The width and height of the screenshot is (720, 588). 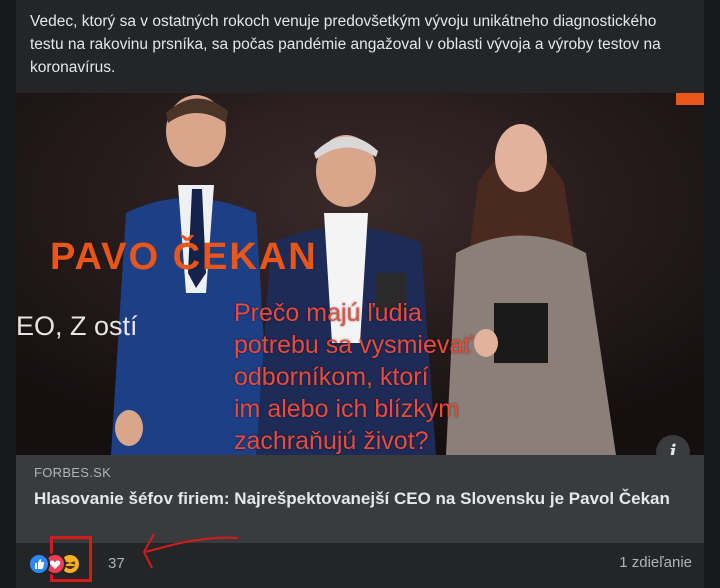 What do you see at coordinates (77, 326) in the screenshot?
I see `banner-subtitle: EO, Z ostí` at bounding box center [77, 326].